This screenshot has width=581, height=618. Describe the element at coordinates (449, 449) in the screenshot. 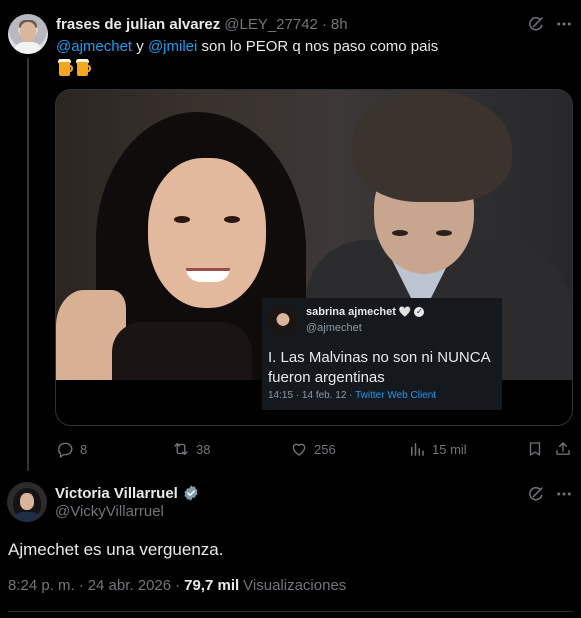

I see `views-count: 15 mil` at that location.